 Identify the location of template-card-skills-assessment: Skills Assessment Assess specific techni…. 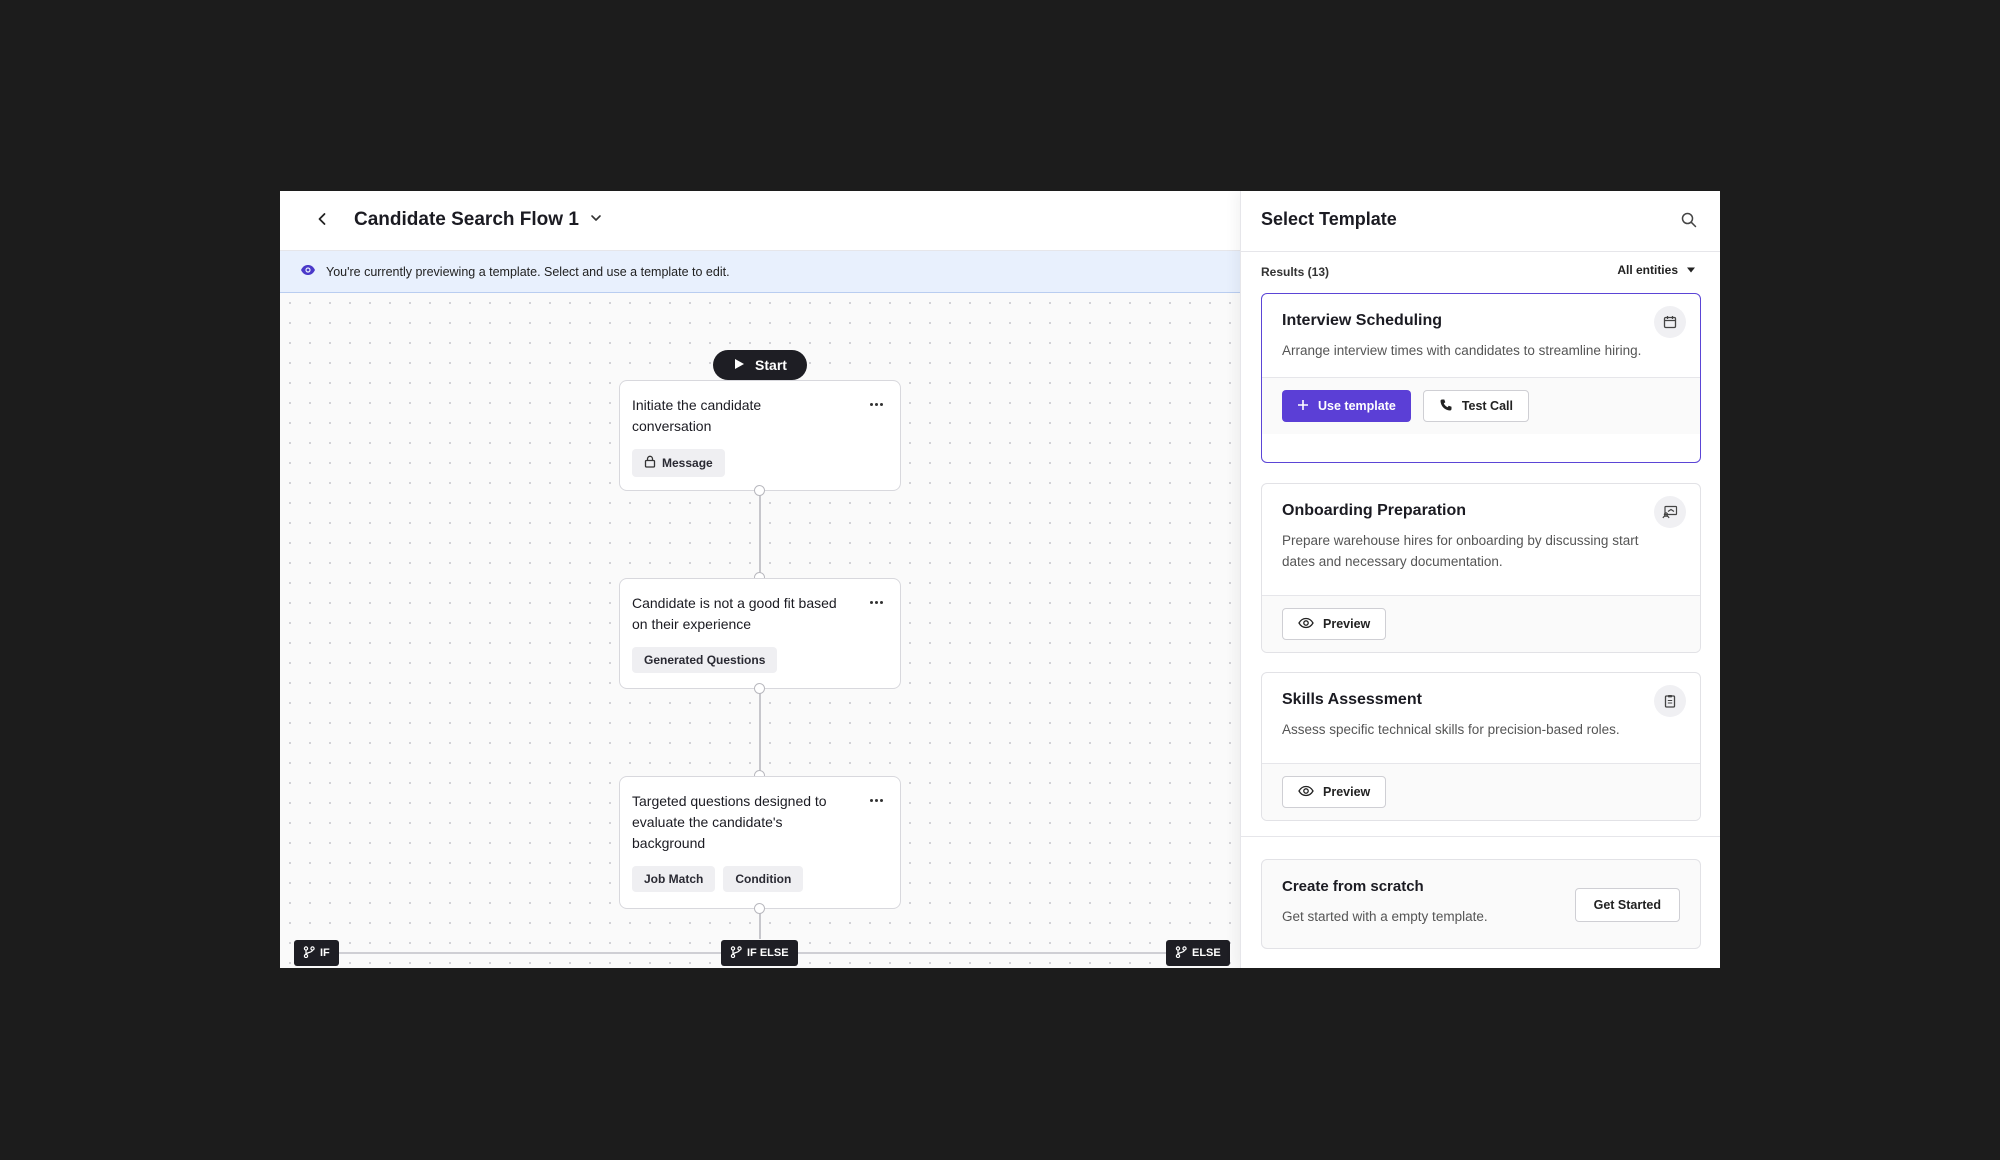
(1481, 746).